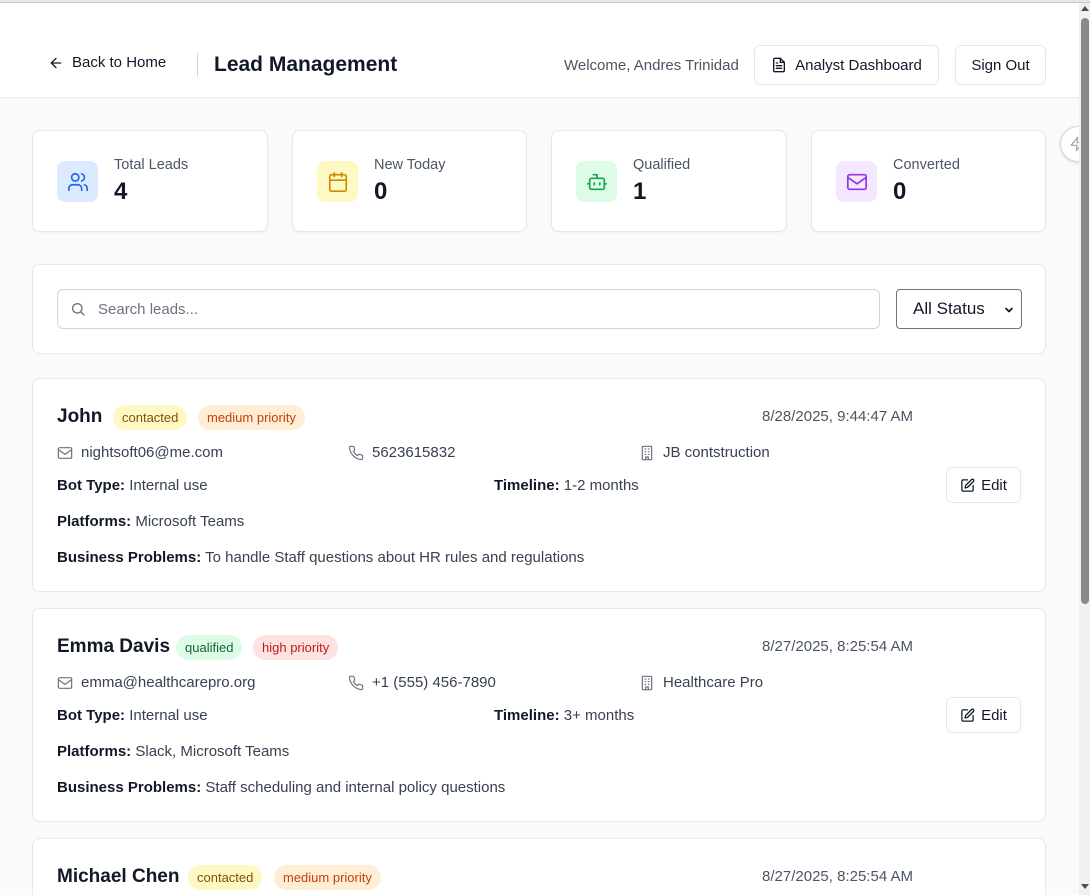 Image resolution: width=1090 pixels, height=895 pixels. I want to click on lead-email: nightsoft06@me.com, so click(140, 452).